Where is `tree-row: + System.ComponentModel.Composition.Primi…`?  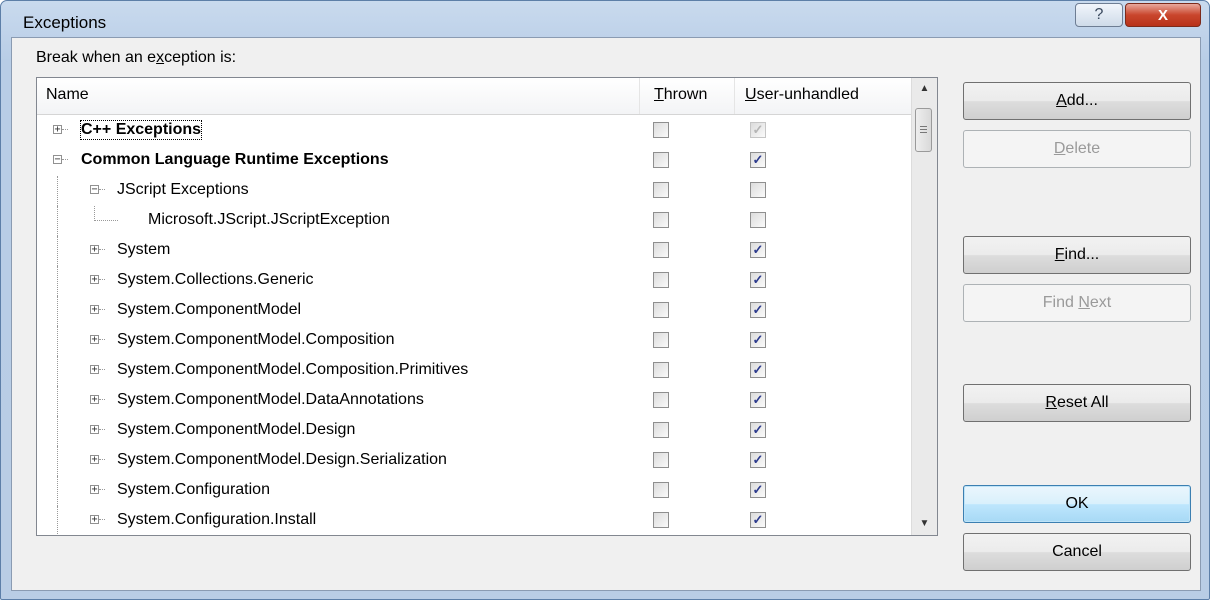 tree-row: + System.ComponentModel.Composition.Primi… is located at coordinates (474, 371).